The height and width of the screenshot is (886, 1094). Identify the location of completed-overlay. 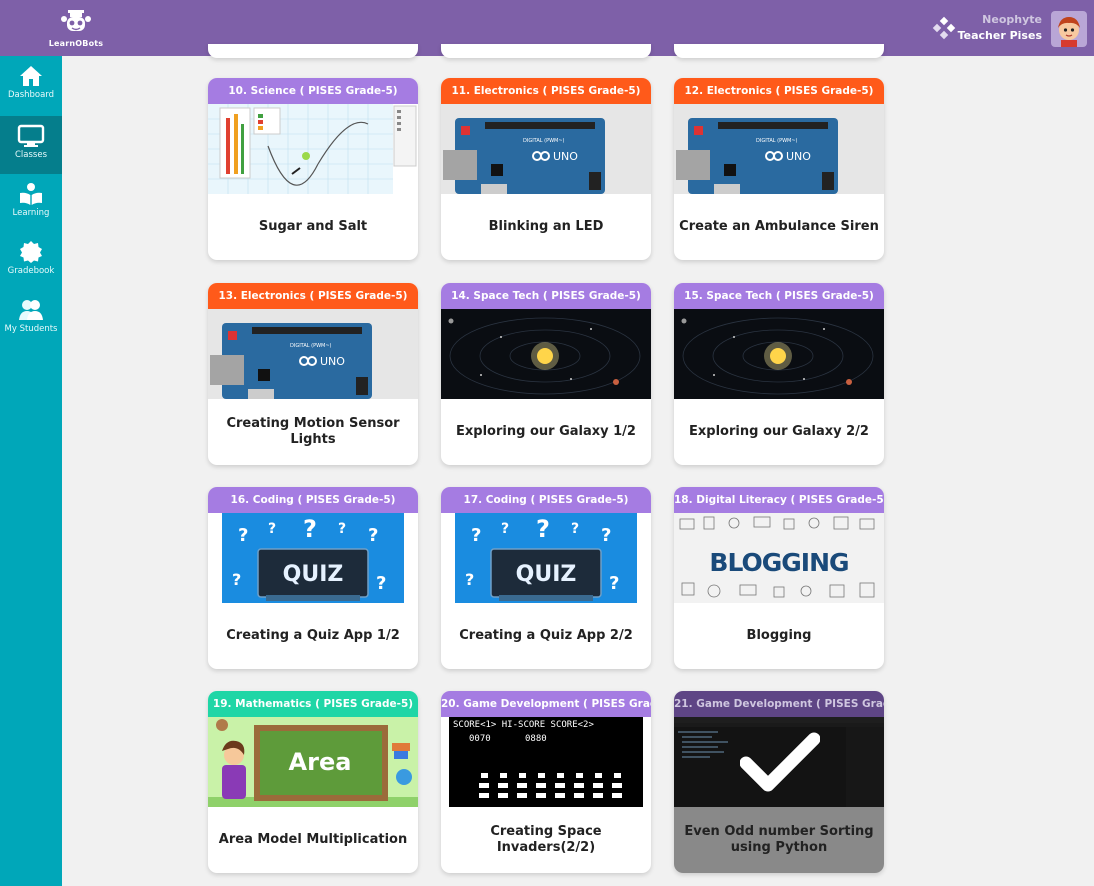
(779, 762).